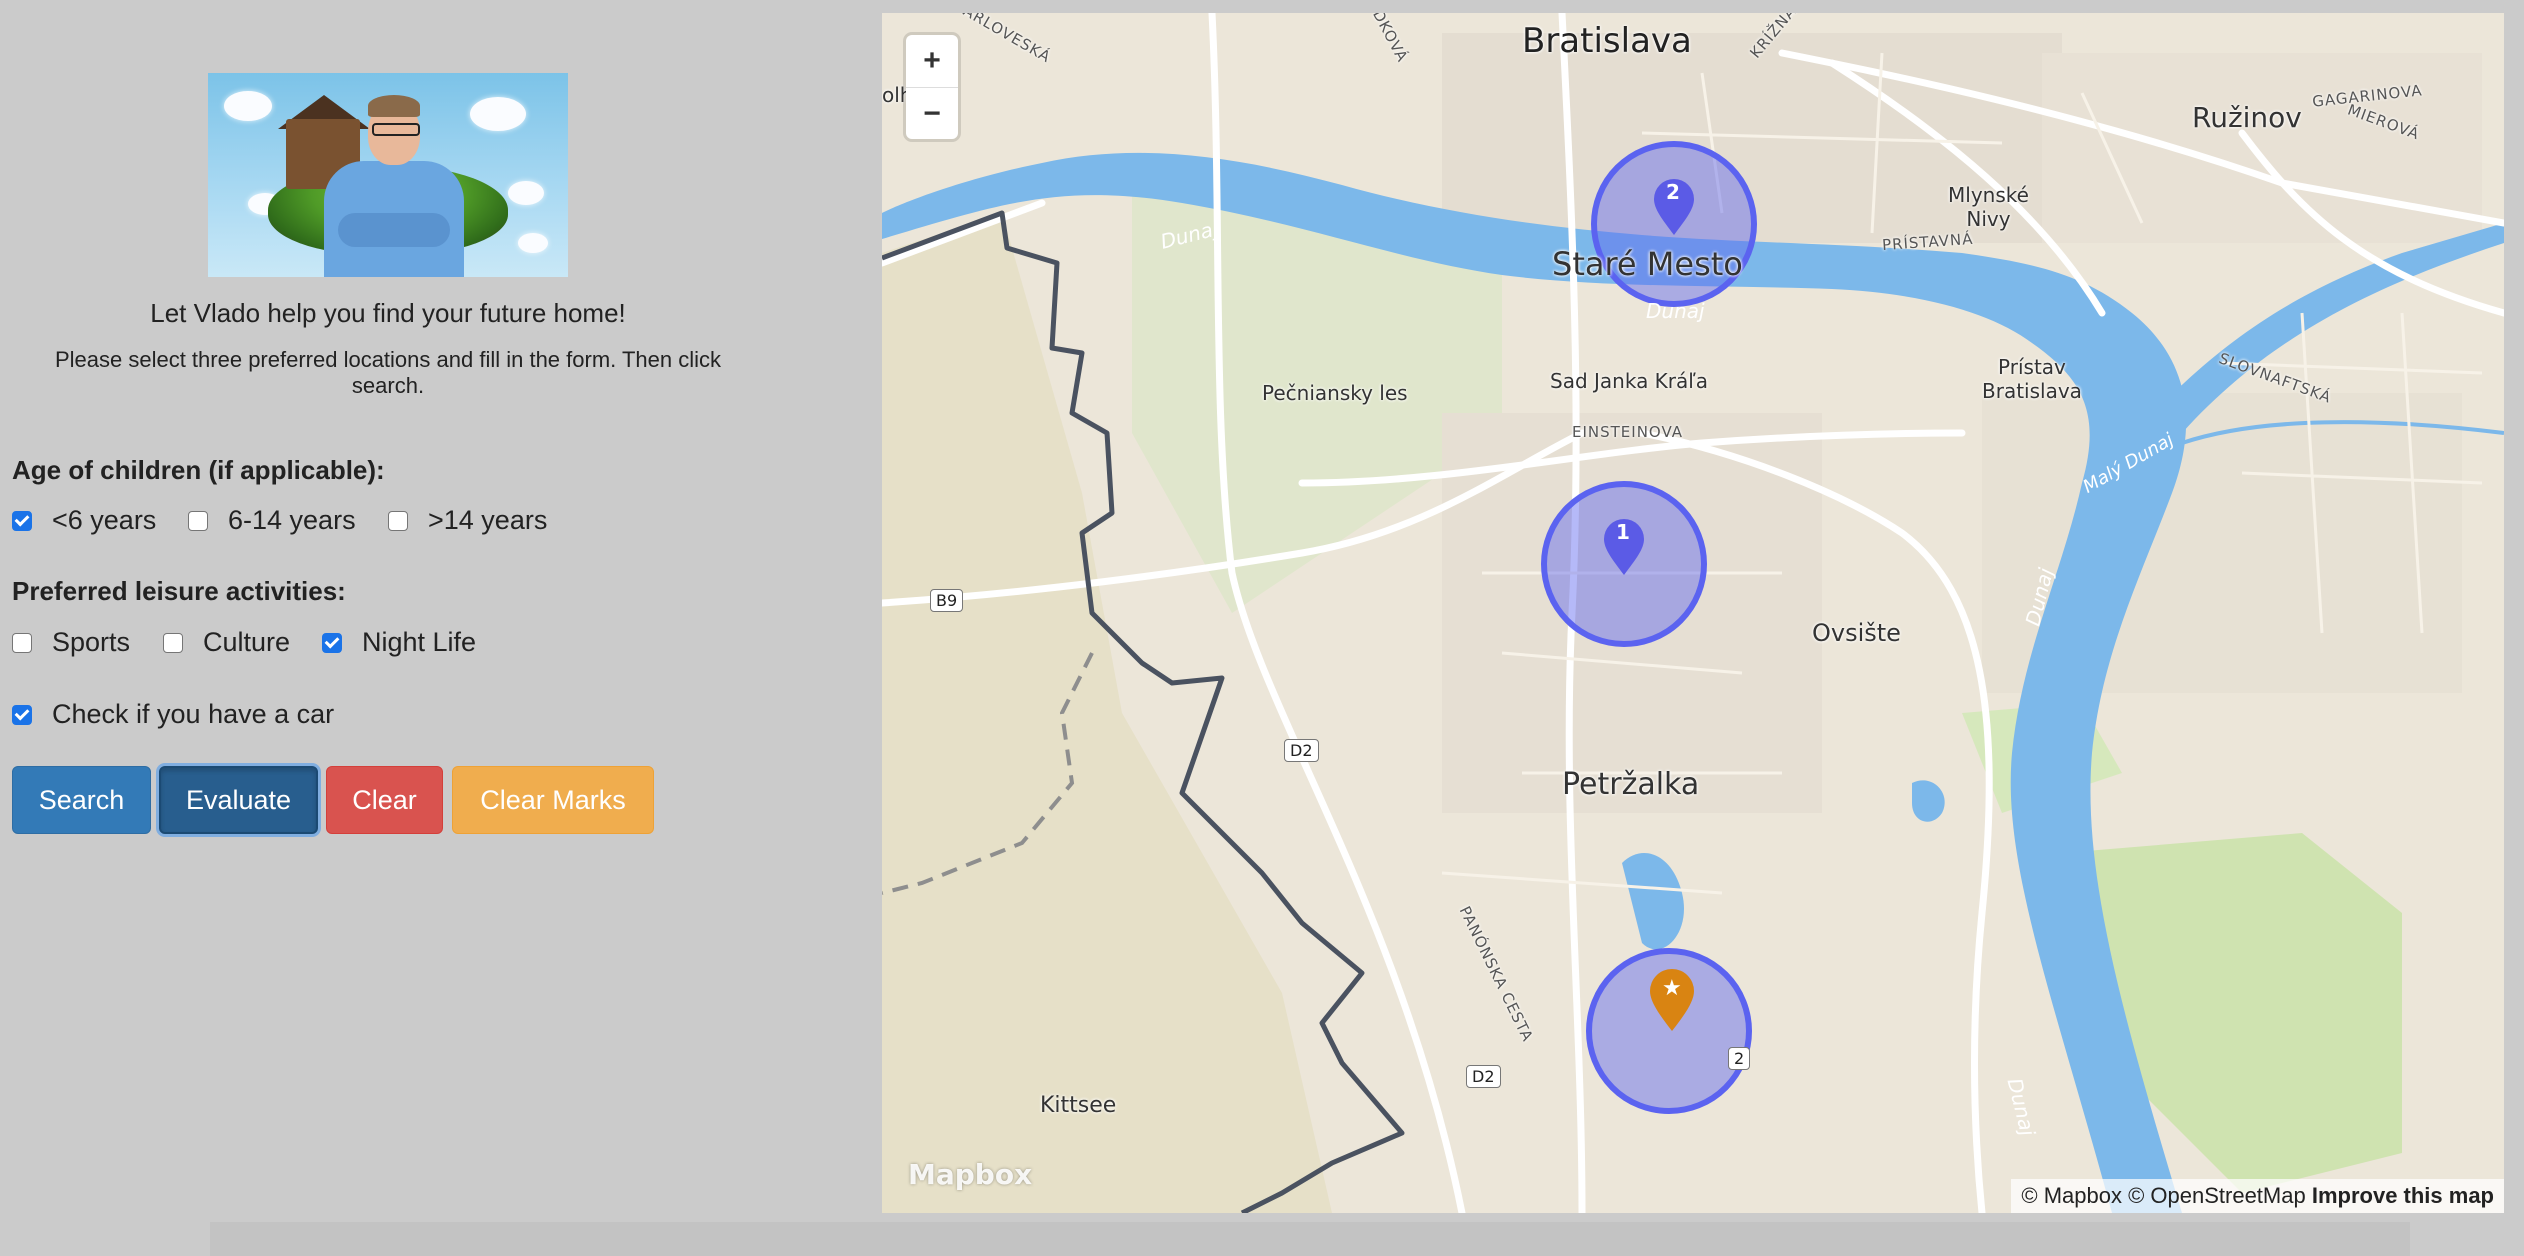 The width and height of the screenshot is (2524, 1256). I want to click on marker-2-label: 2, so click(1673, 192).